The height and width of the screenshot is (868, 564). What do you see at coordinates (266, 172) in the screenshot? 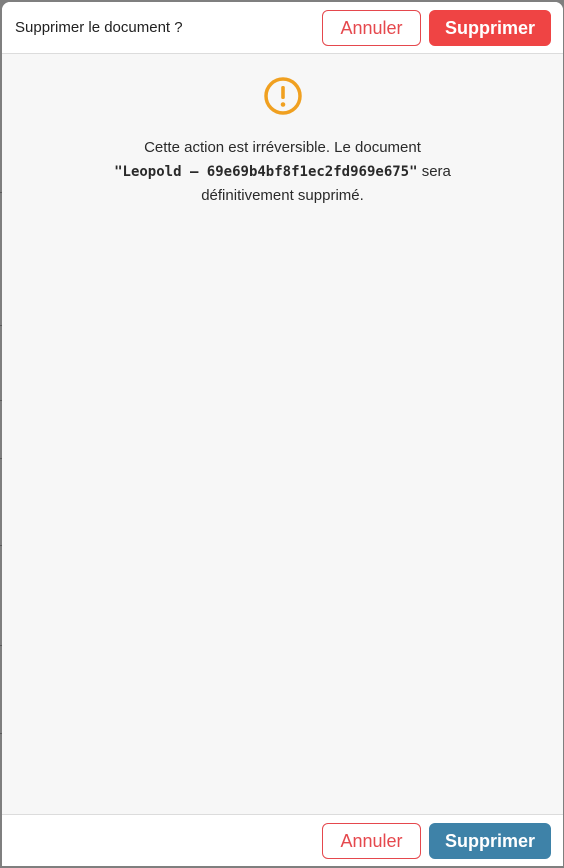
I see `document-name: "Leopold – 69e69b4bf8f1ec2fd969e675"` at bounding box center [266, 172].